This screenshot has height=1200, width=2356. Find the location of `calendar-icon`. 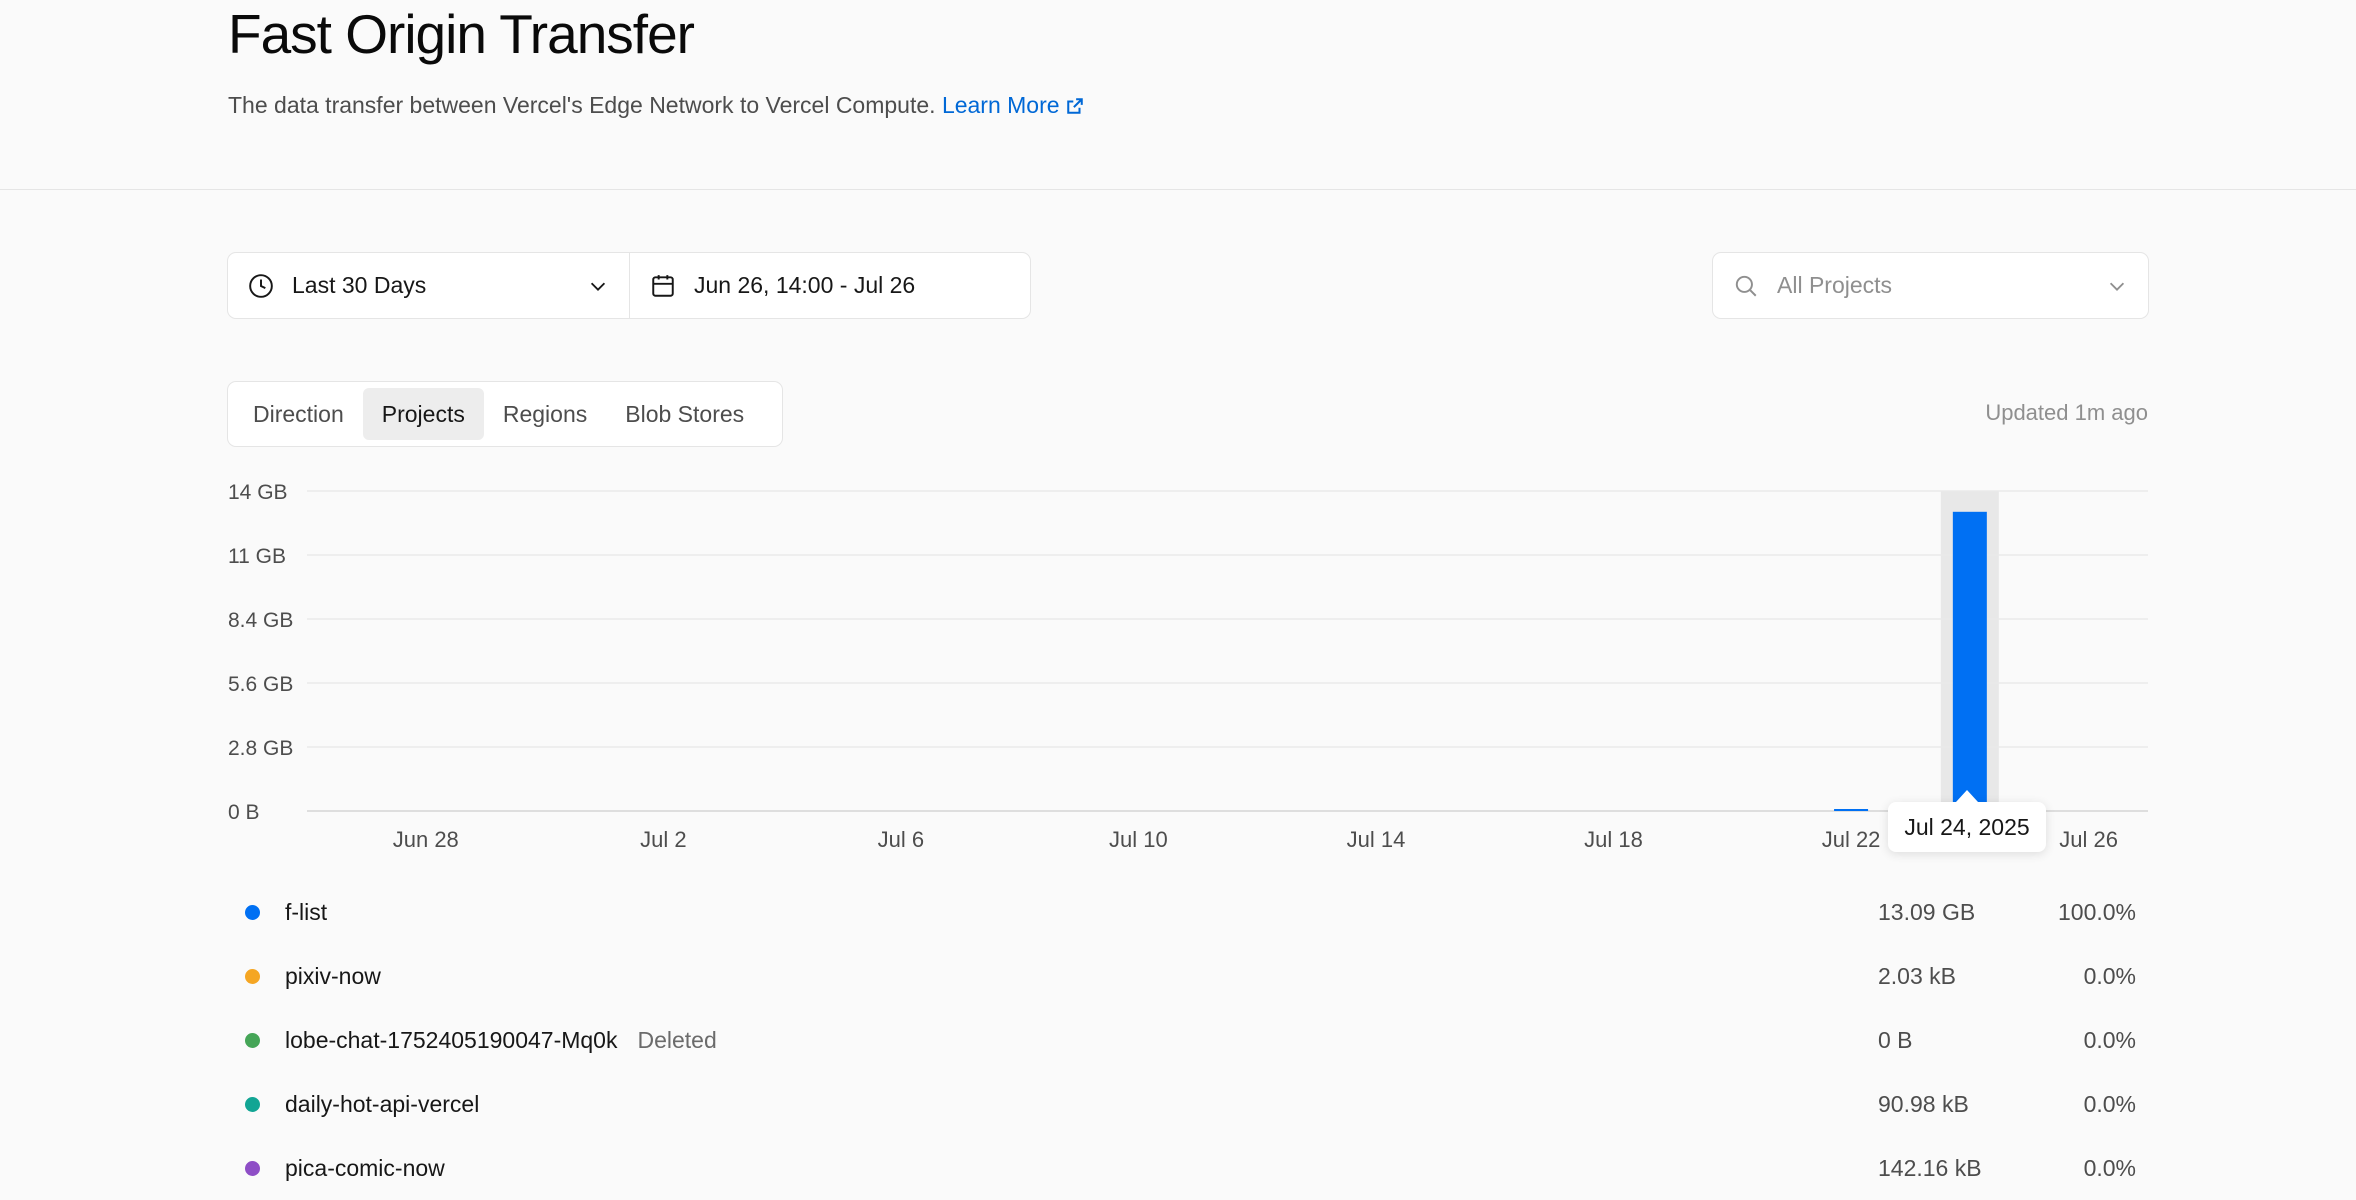

calendar-icon is located at coordinates (663, 285).